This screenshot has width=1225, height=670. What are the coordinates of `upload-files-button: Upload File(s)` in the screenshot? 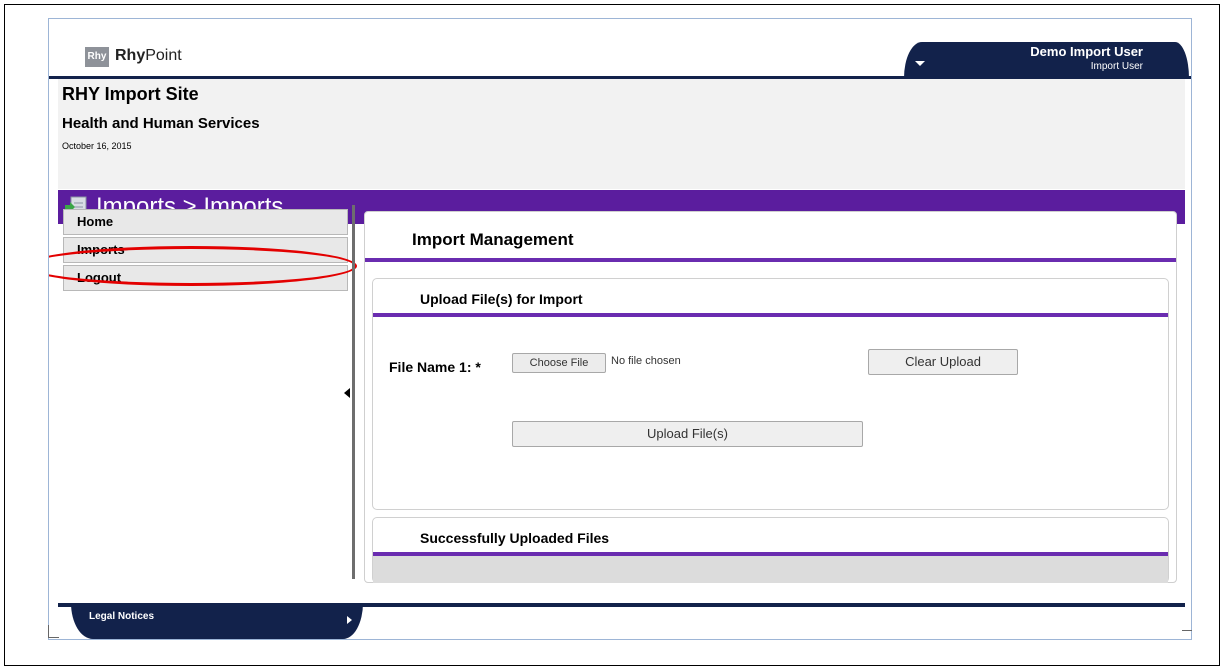 It's located at (687, 434).